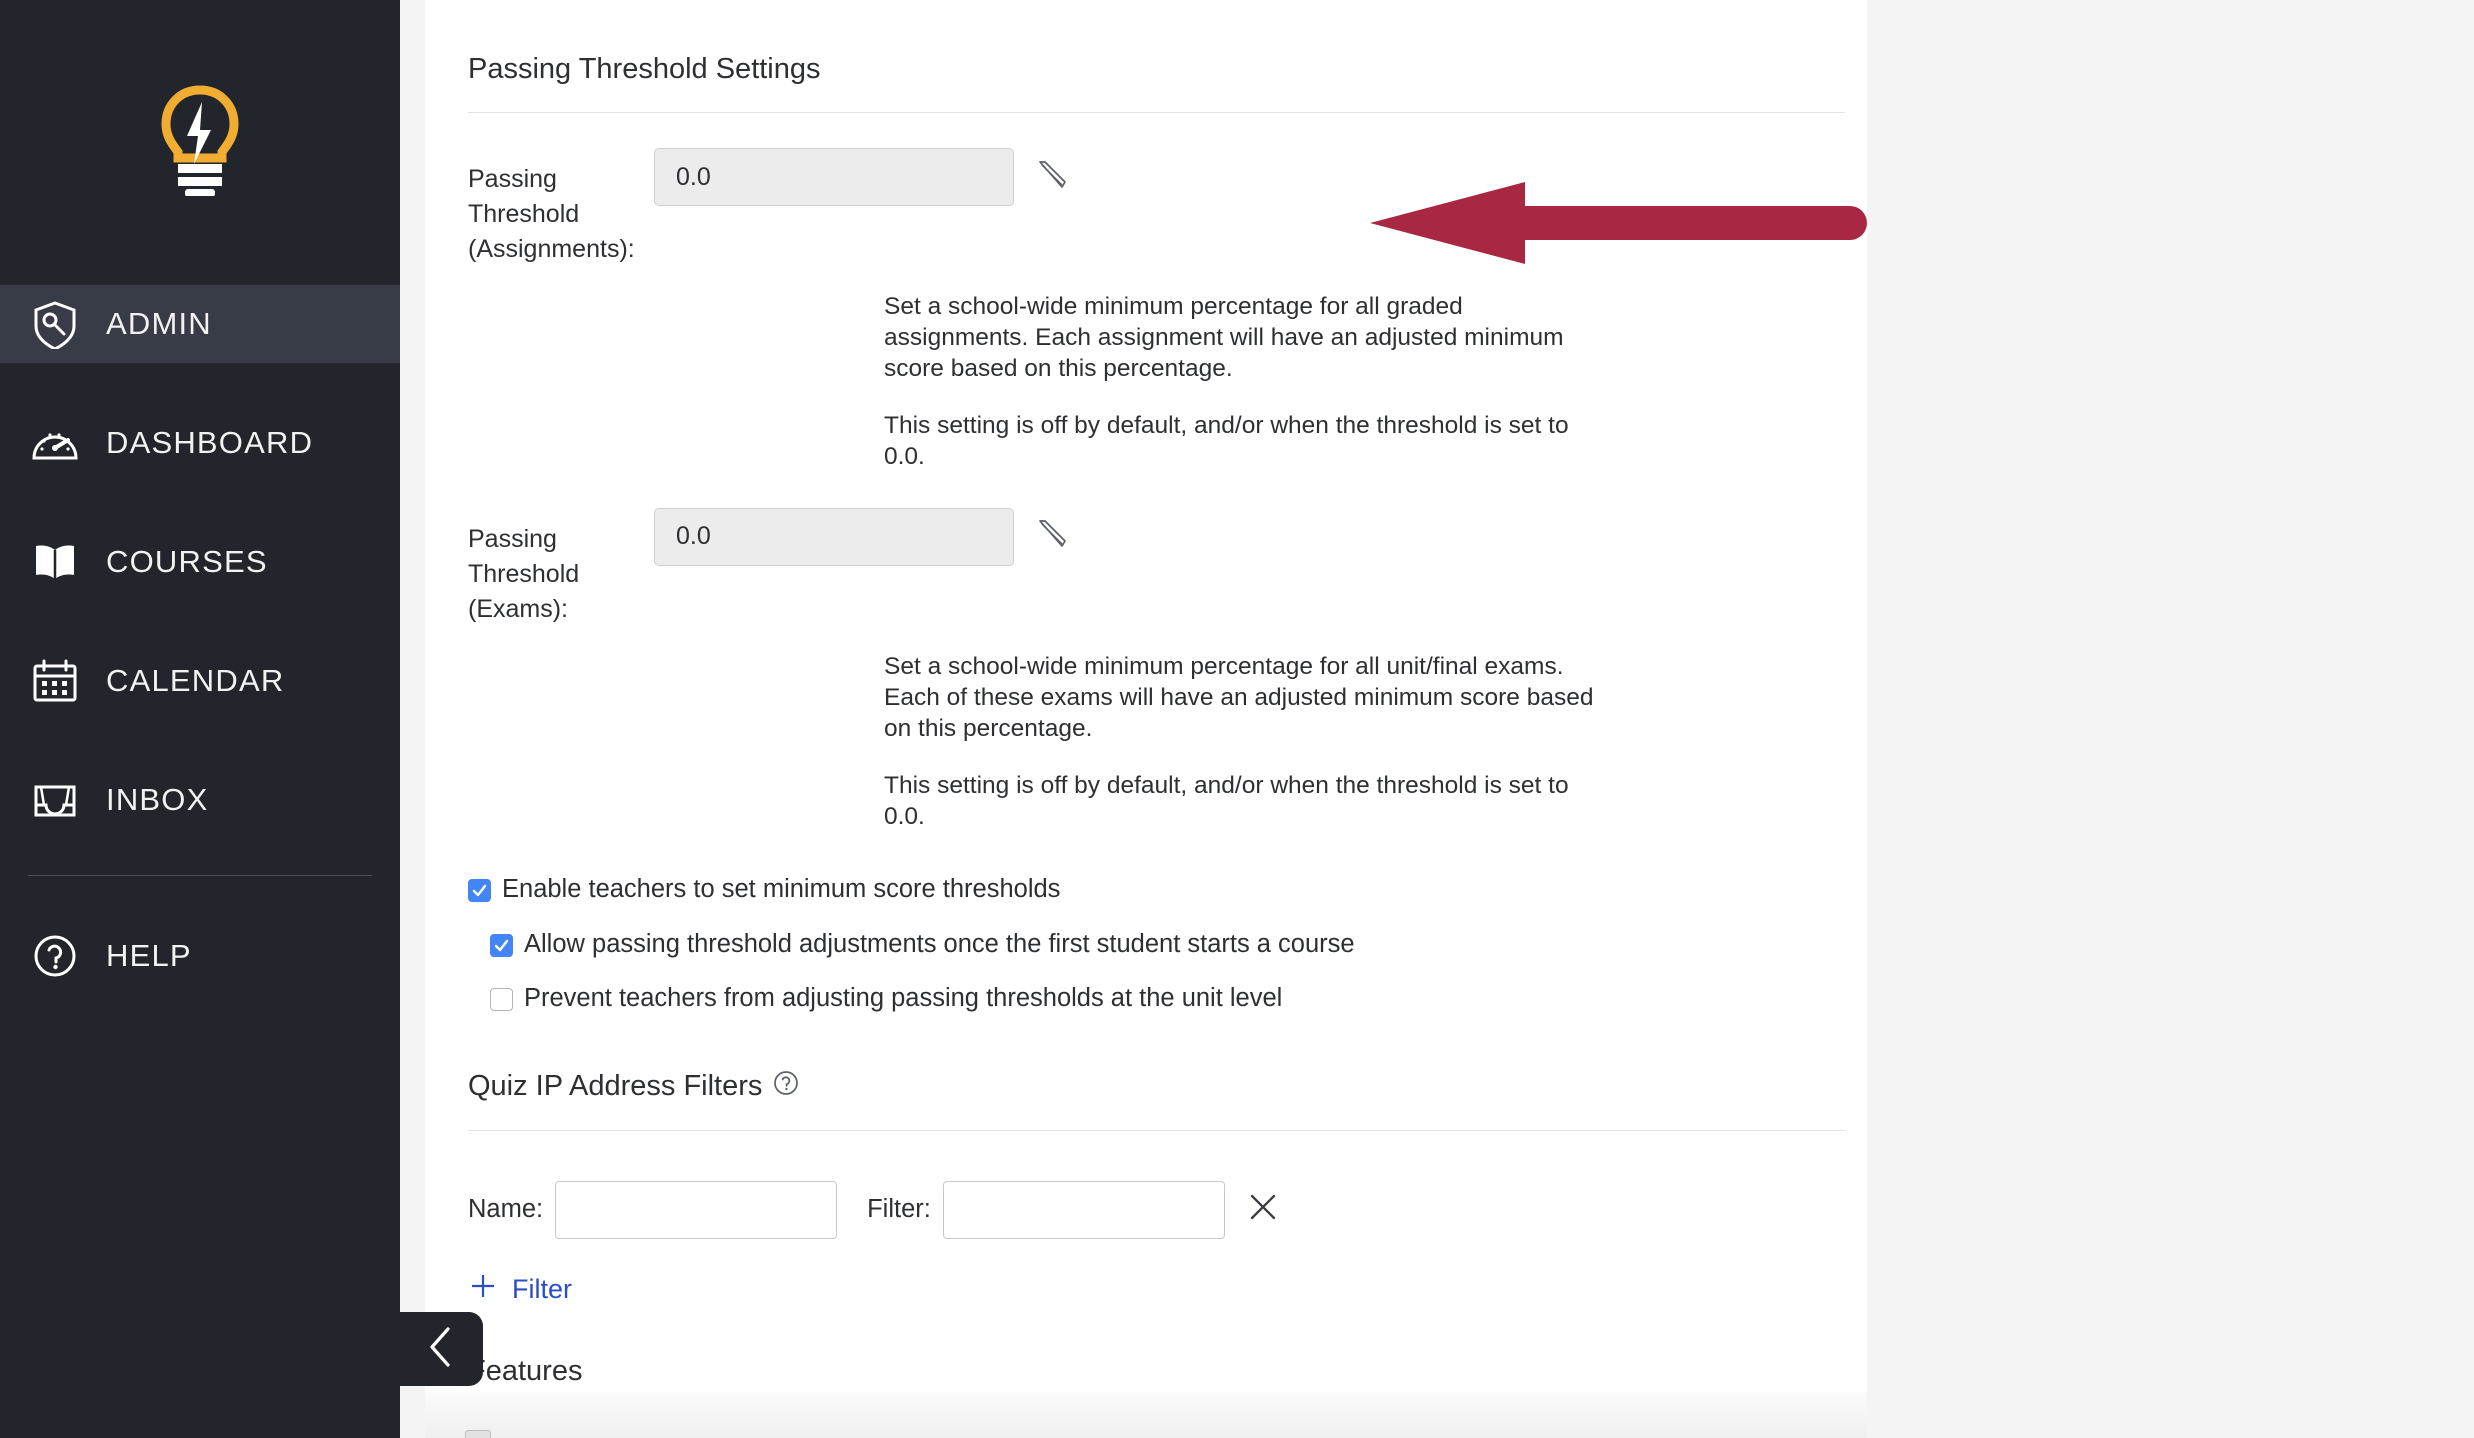 The image size is (2474, 1438). What do you see at coordinates (1083, 1209) in the screenshot?
I see `ip-filter-value-input` at bounding box center [1083, 1209].